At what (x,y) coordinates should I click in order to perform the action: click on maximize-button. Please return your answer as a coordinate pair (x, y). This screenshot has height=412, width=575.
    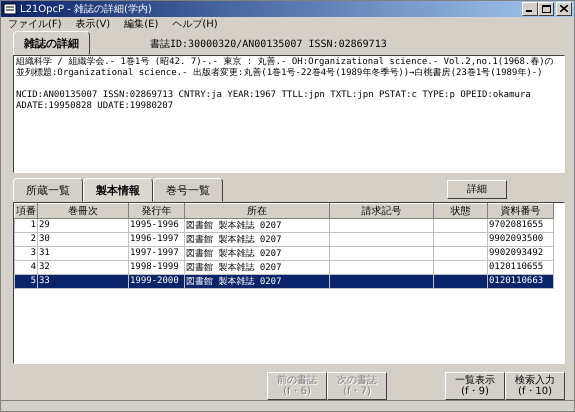
    Looking at the image, I should click on (546, 9).